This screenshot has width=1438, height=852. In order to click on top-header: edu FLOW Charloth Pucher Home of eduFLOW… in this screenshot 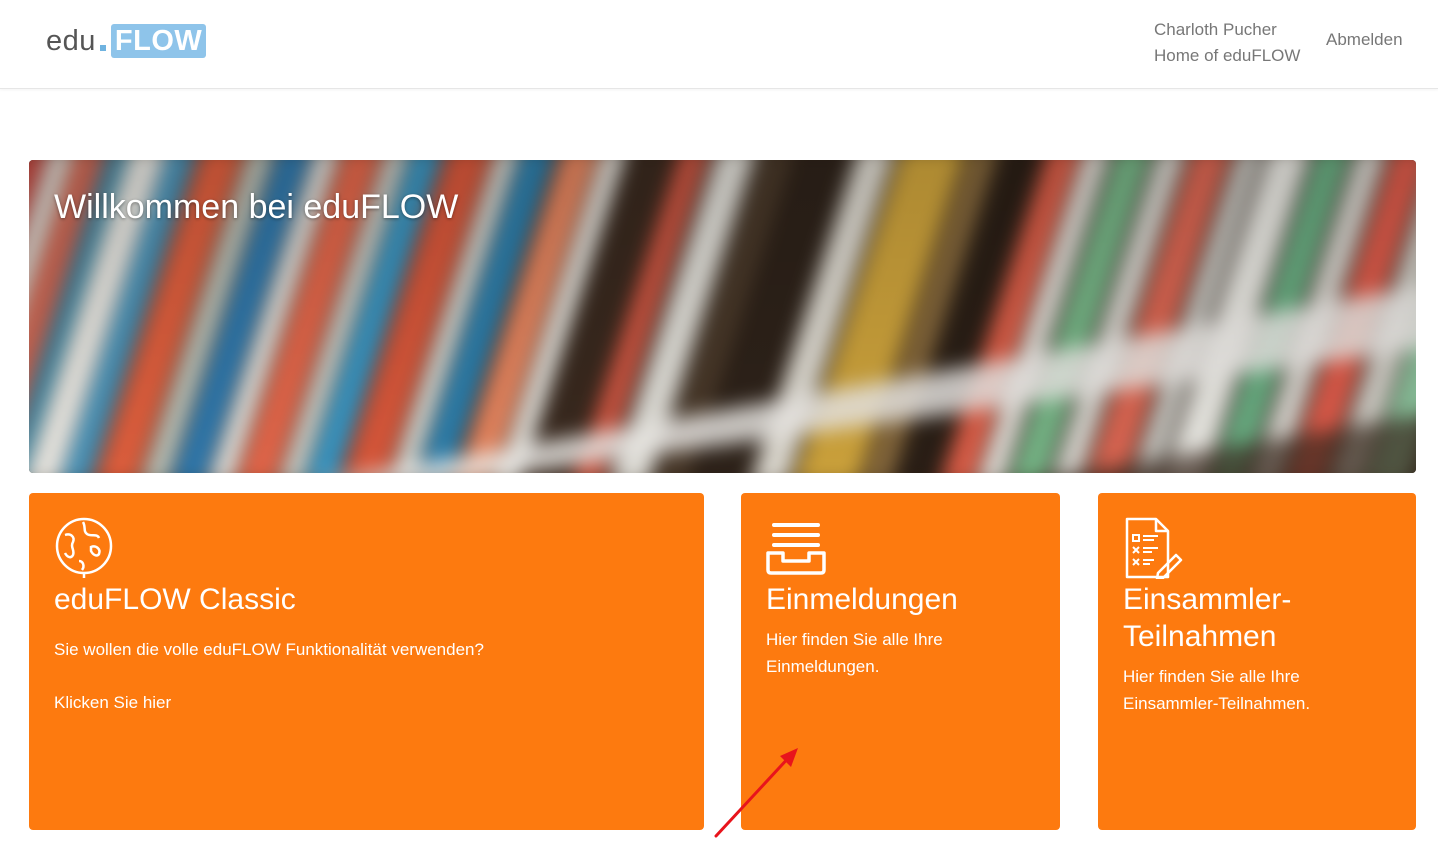, I will do `click(719, 44)`.